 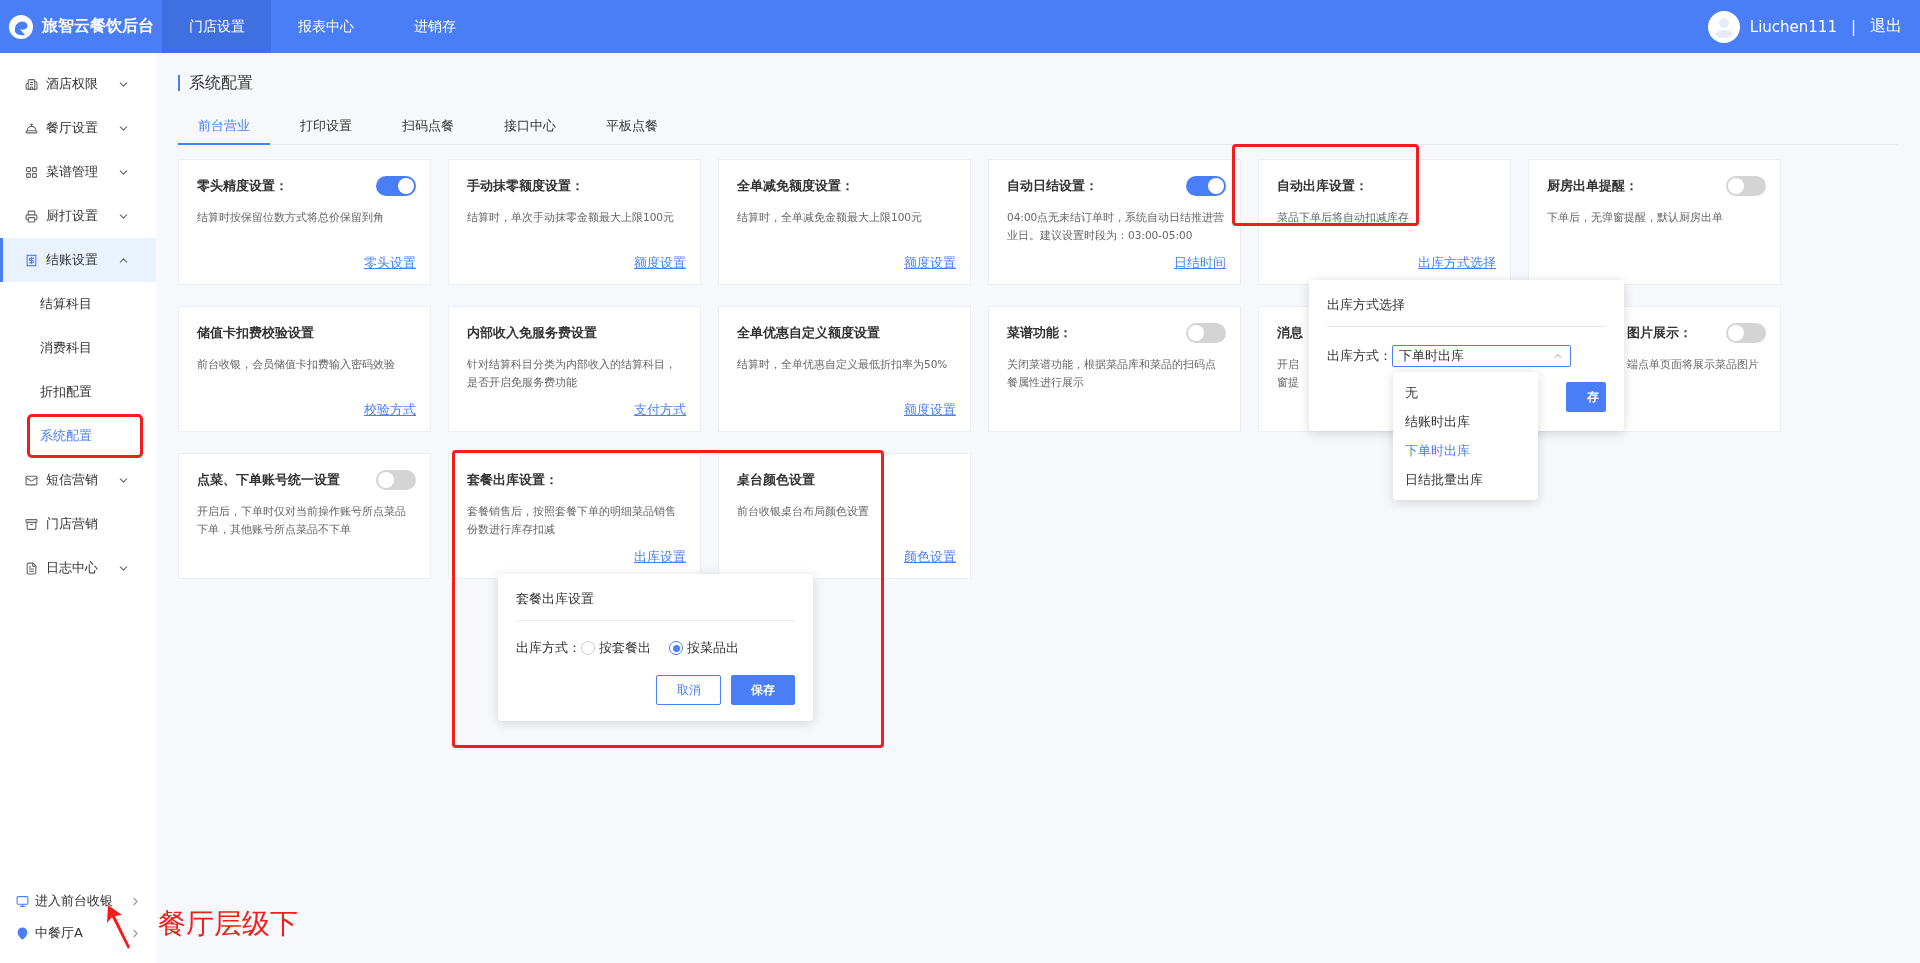 I want to click on popover-title: 套餐出库设置, so click(x=655, y=605).